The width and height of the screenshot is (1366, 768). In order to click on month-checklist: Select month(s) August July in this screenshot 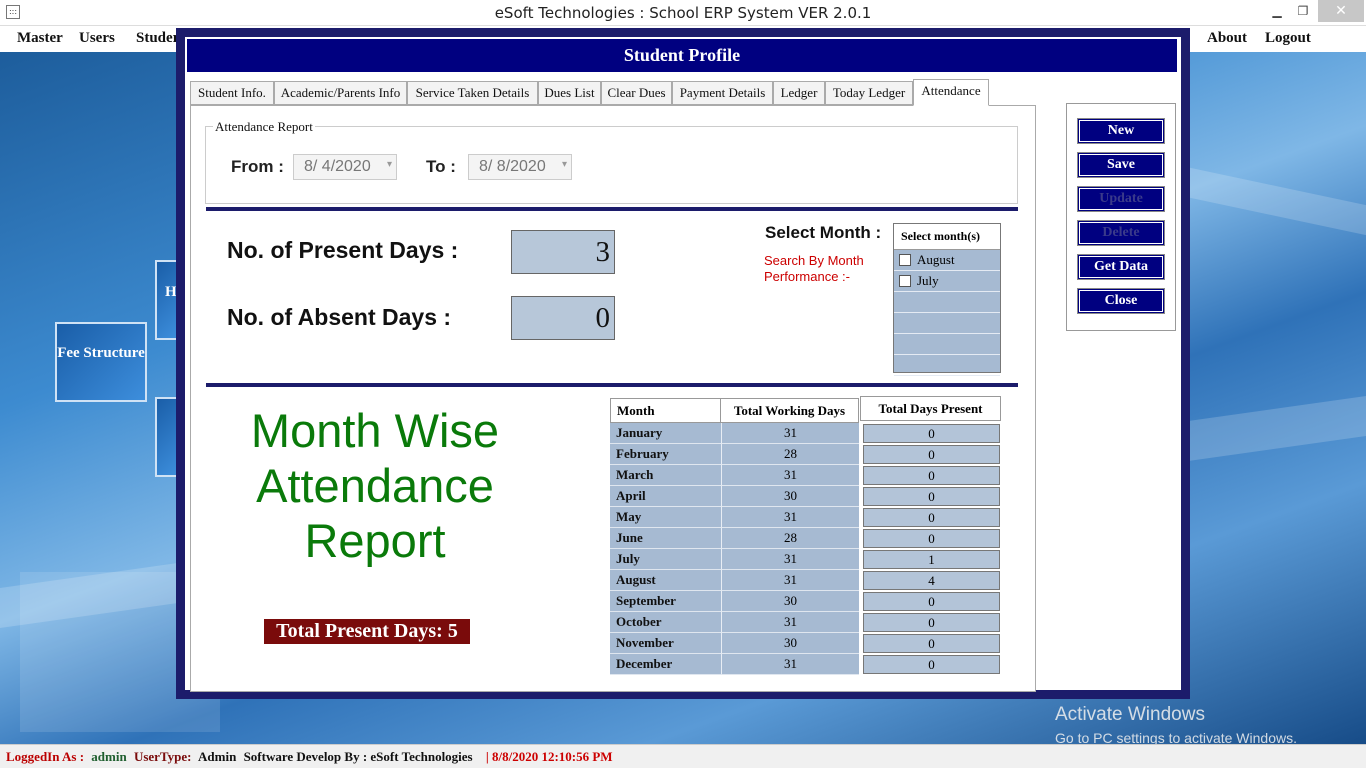, I will do `click(947, 299)`.